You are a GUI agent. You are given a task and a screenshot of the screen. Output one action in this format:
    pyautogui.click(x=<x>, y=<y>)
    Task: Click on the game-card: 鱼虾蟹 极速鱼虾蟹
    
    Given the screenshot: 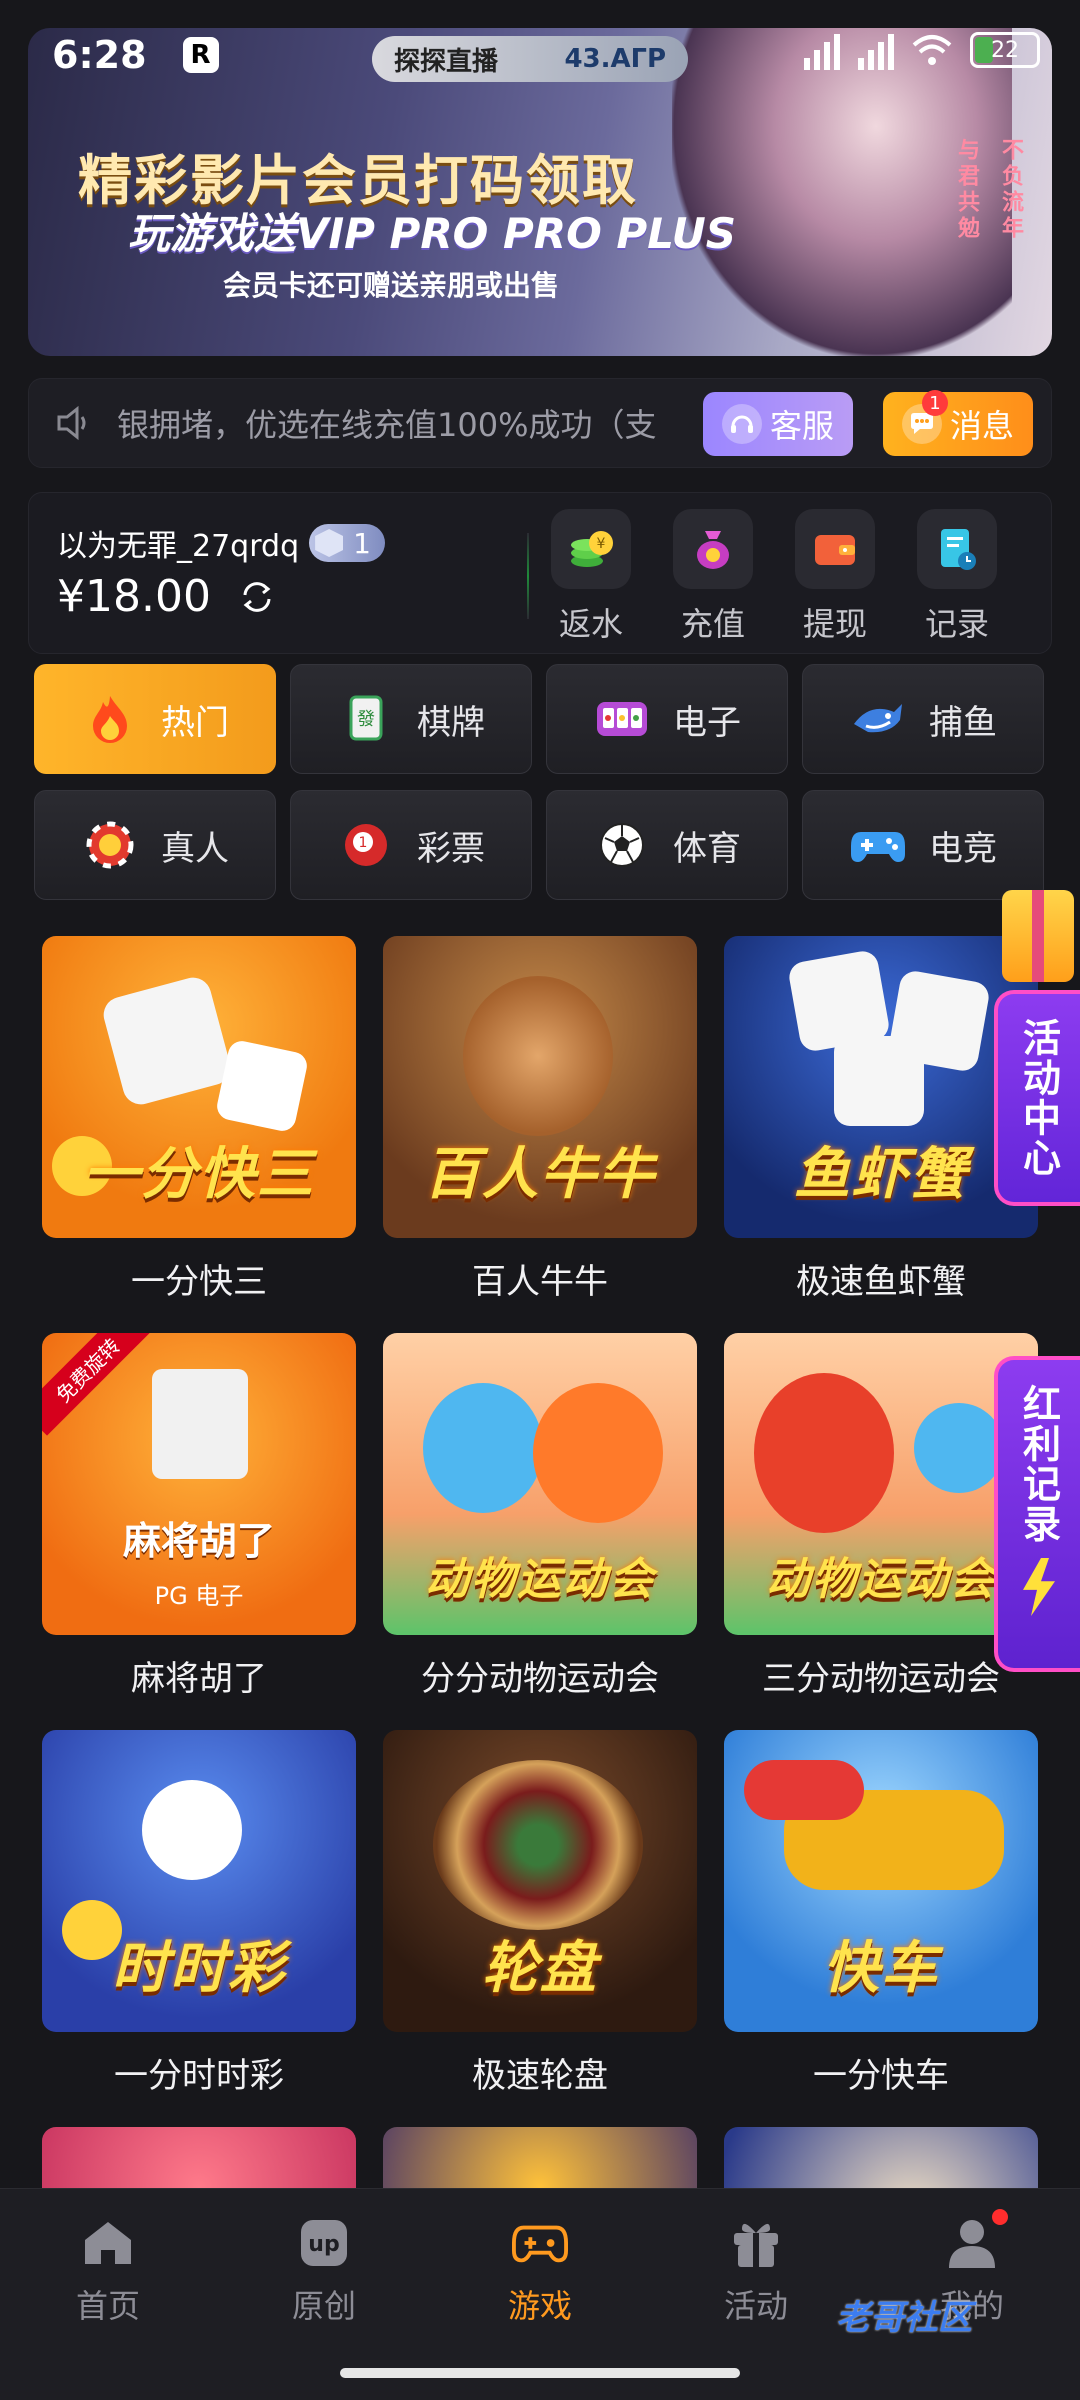 What is the action you would take?
    pyautogui.click(x=881, y=1119)
    